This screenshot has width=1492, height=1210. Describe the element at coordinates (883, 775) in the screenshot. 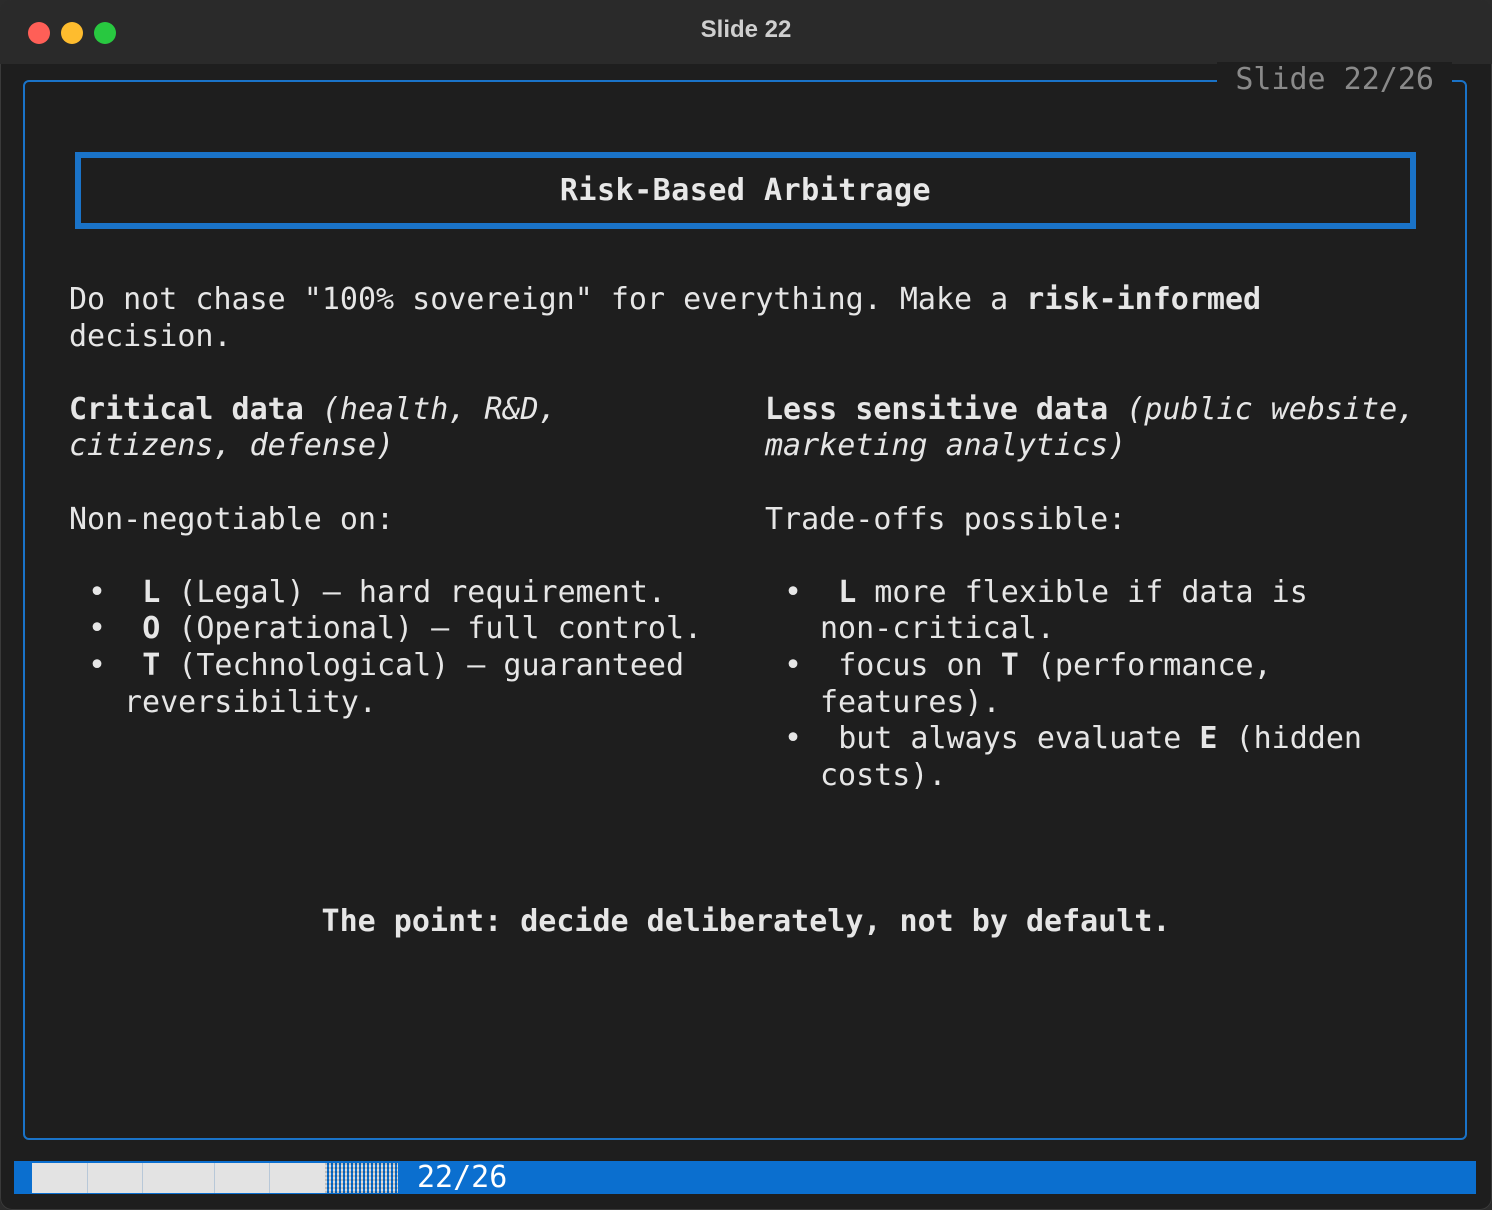

I see `right-bullet-3-cont: costs).` at that location.